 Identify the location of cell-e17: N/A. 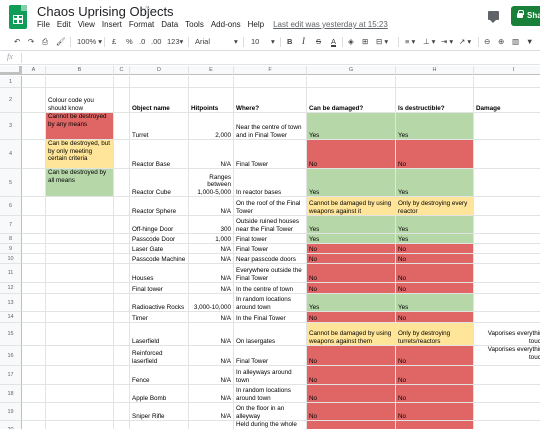
(211, 375).